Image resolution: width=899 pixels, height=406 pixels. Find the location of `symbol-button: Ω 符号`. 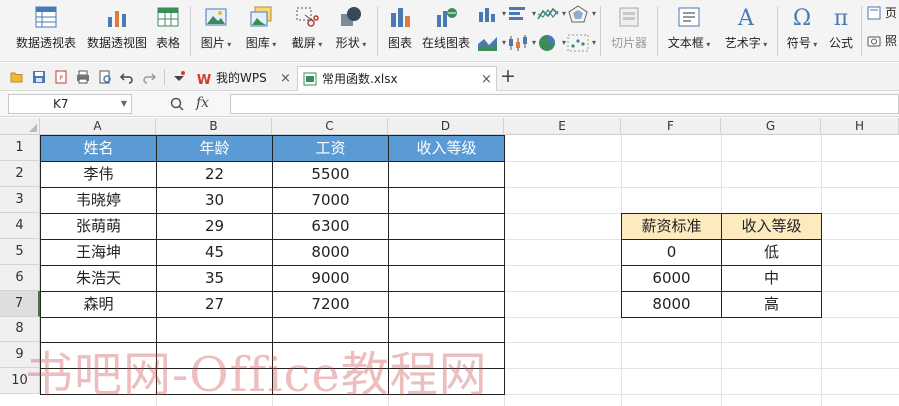

symbol-button: Ω 符号 is located at coordinates (802, 31).